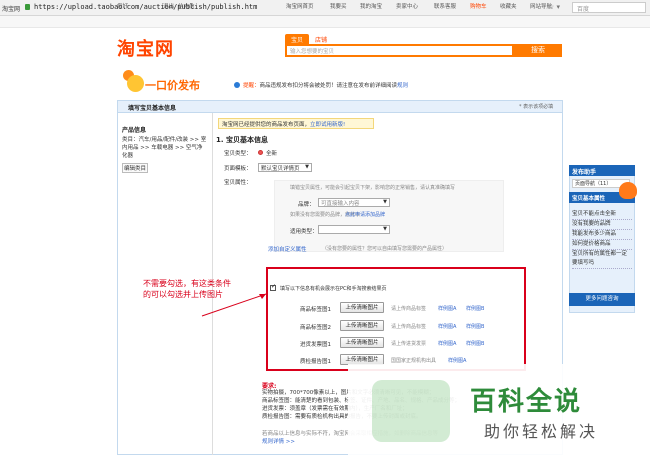  Describe the element at coordinates (396, 319) in the screenshot. I see `annotation-highlight-box` at that location.